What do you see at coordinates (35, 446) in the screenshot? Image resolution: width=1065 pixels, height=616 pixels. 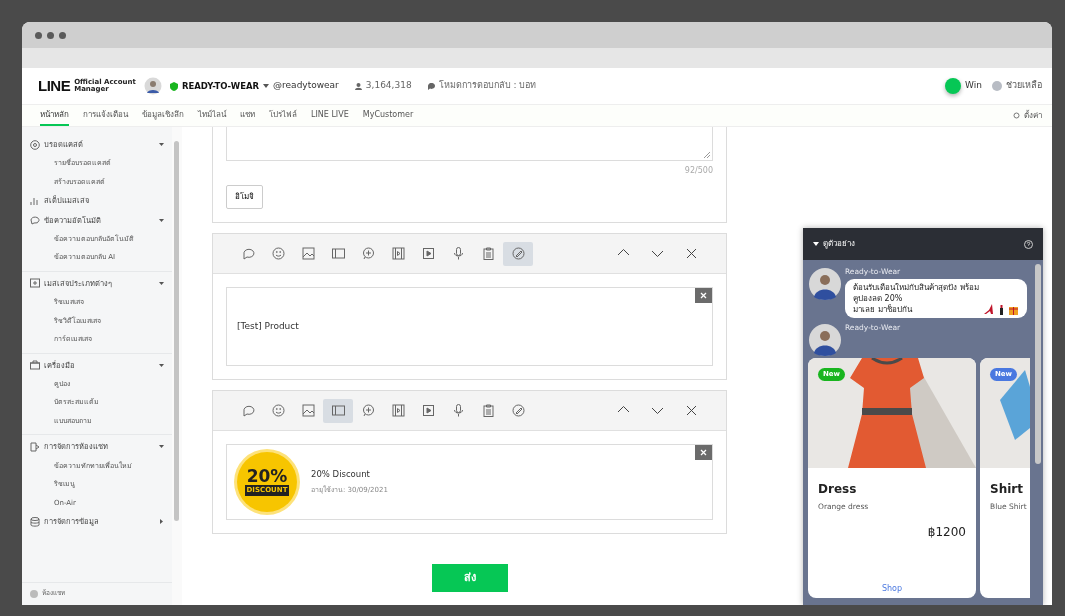 I see `door-icon` at bounding box center [35, 446].